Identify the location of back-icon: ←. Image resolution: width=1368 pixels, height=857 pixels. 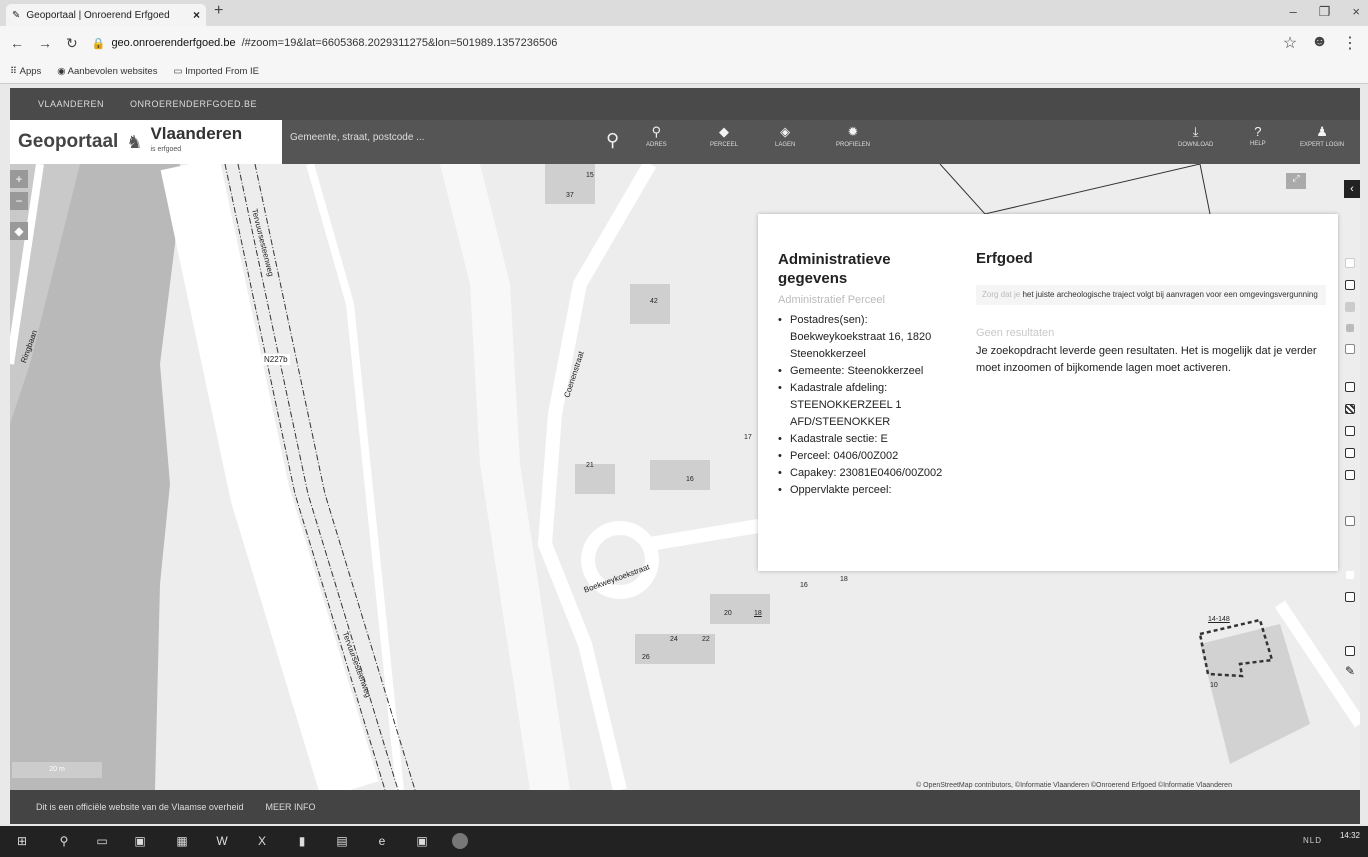
(17, 43).